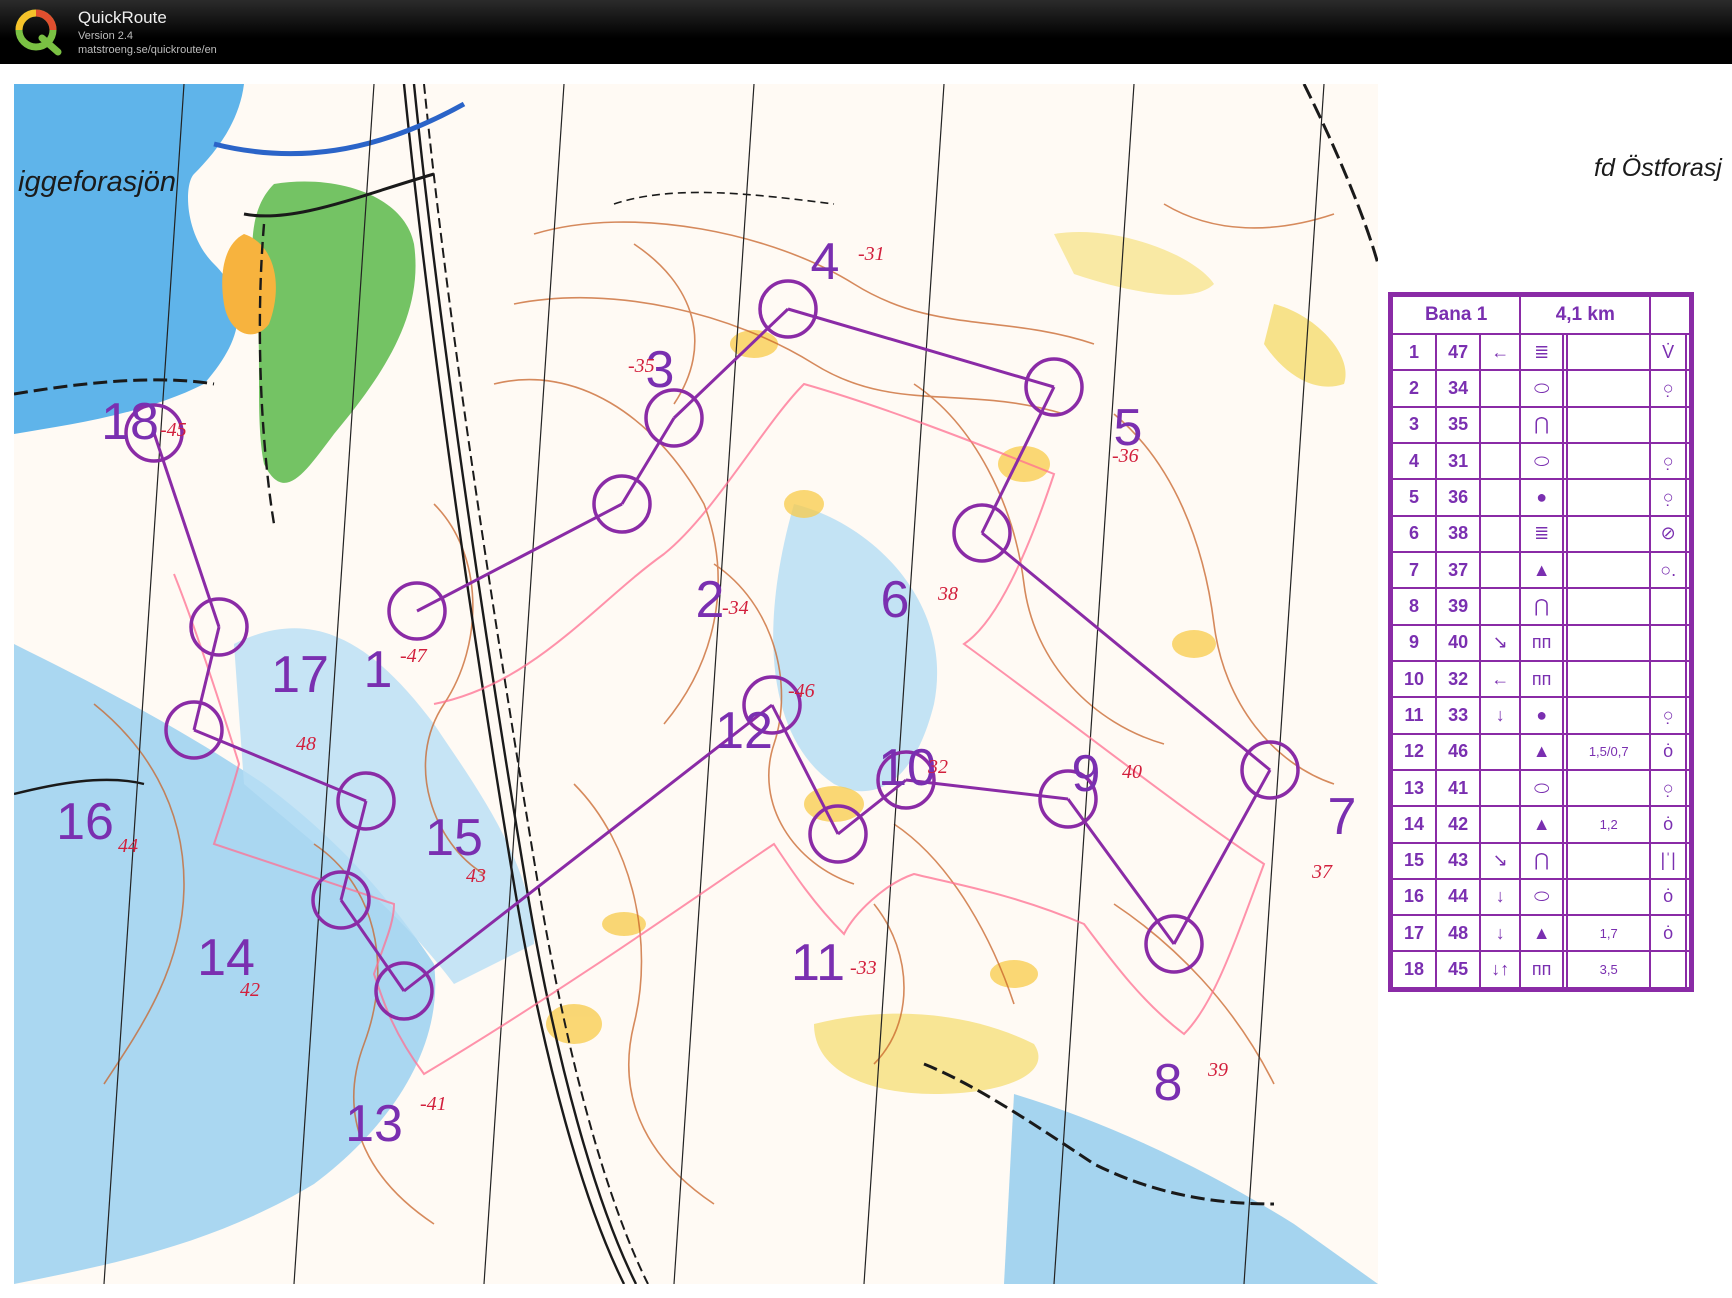 The image size is (1732, 1298). What do you see at coordinates (1414, 352) in the screenshot?
I see `control-seq: 1` at bounding box center [1414, 352].